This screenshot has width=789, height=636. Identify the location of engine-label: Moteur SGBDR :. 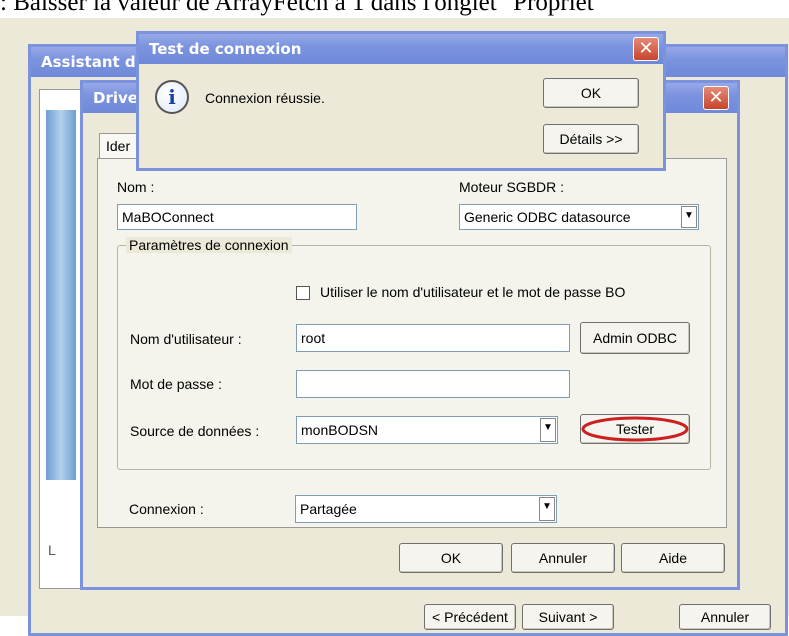
(512, 187).